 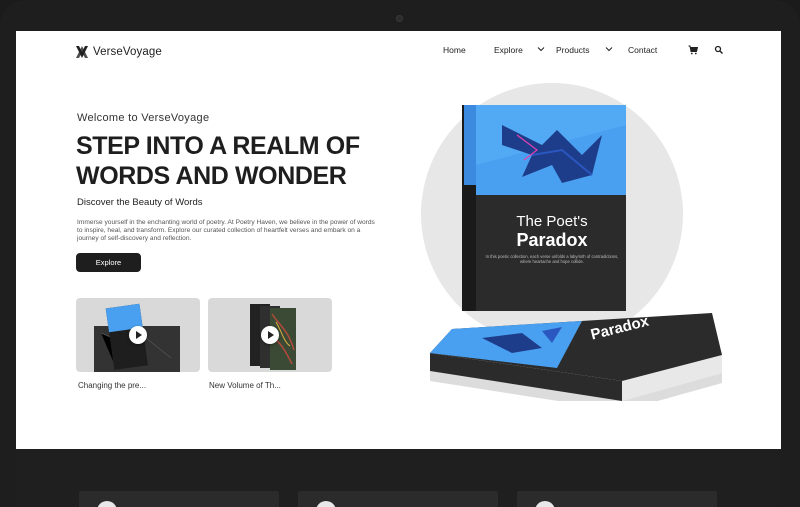 I want to click on nav-contact: Contact, so click(x=642, y=50).